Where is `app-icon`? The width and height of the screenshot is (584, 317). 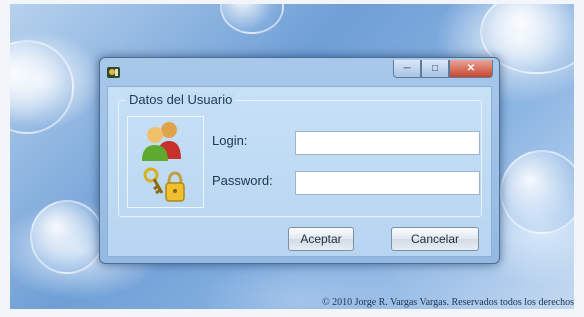
app-icon is located at coordinates (113, 72).